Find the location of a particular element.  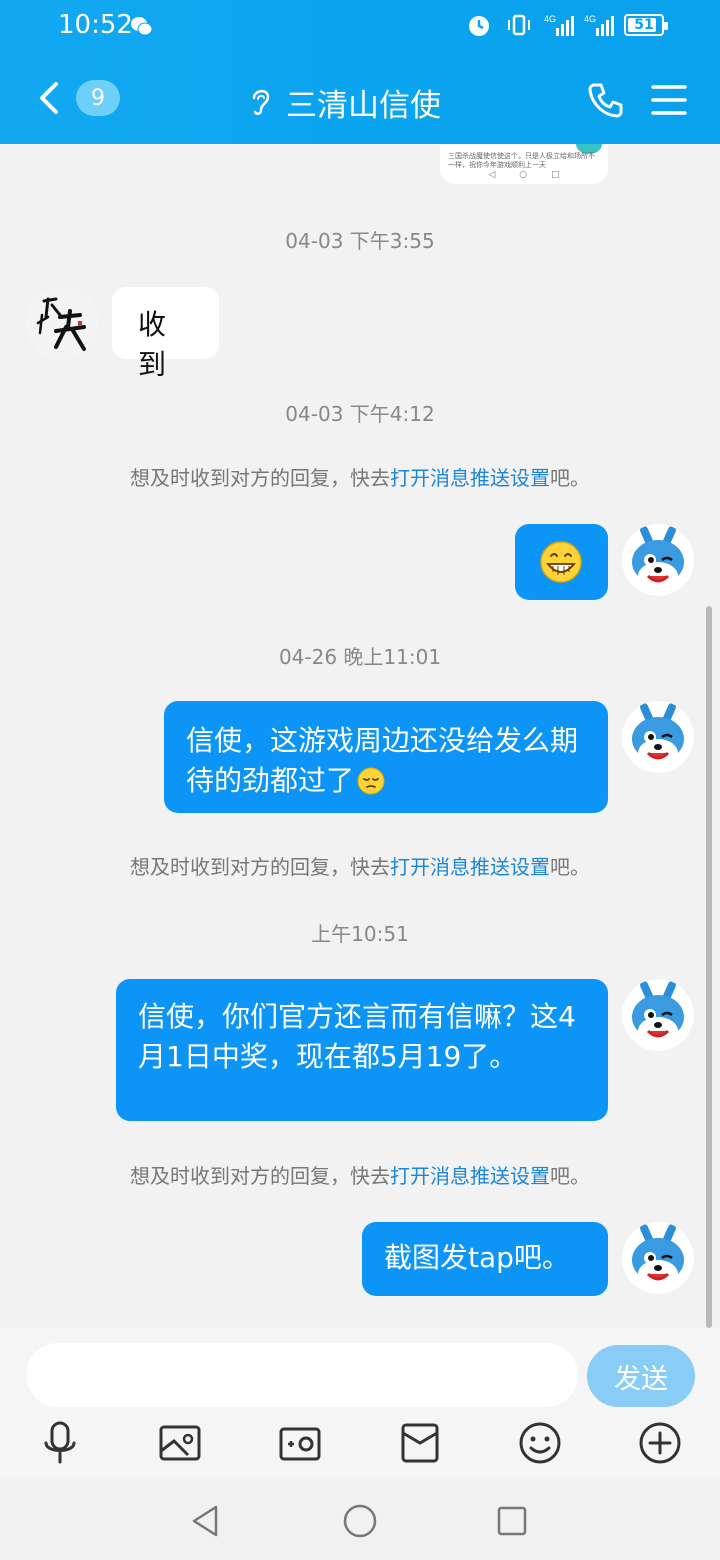

back-triangle-icon is located at coordinates (206, 1521).